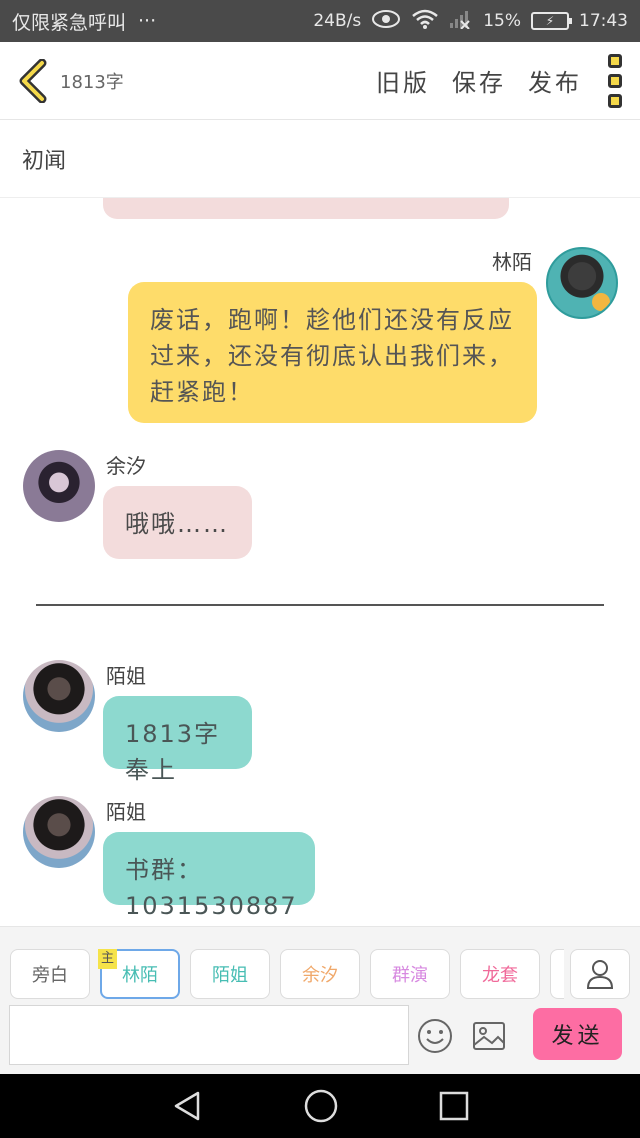  What do you see at coordinates (320, 1000) in the screenshot?
I see `composer: 旁白 主 林陌 陌姐 余汐 群演 龙套 发送` at bounding box center [320, 1000].